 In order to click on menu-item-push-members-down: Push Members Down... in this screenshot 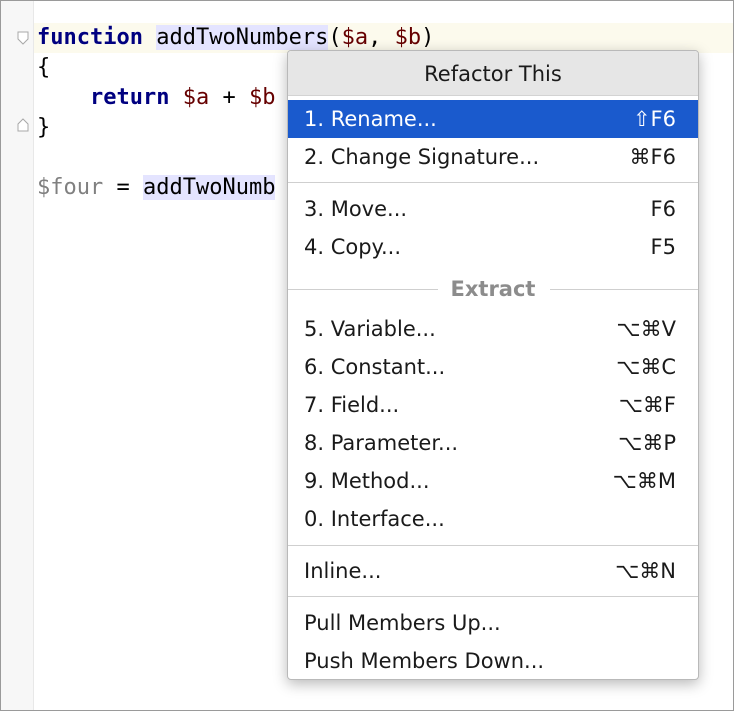, I will do `click(493, 660)`.